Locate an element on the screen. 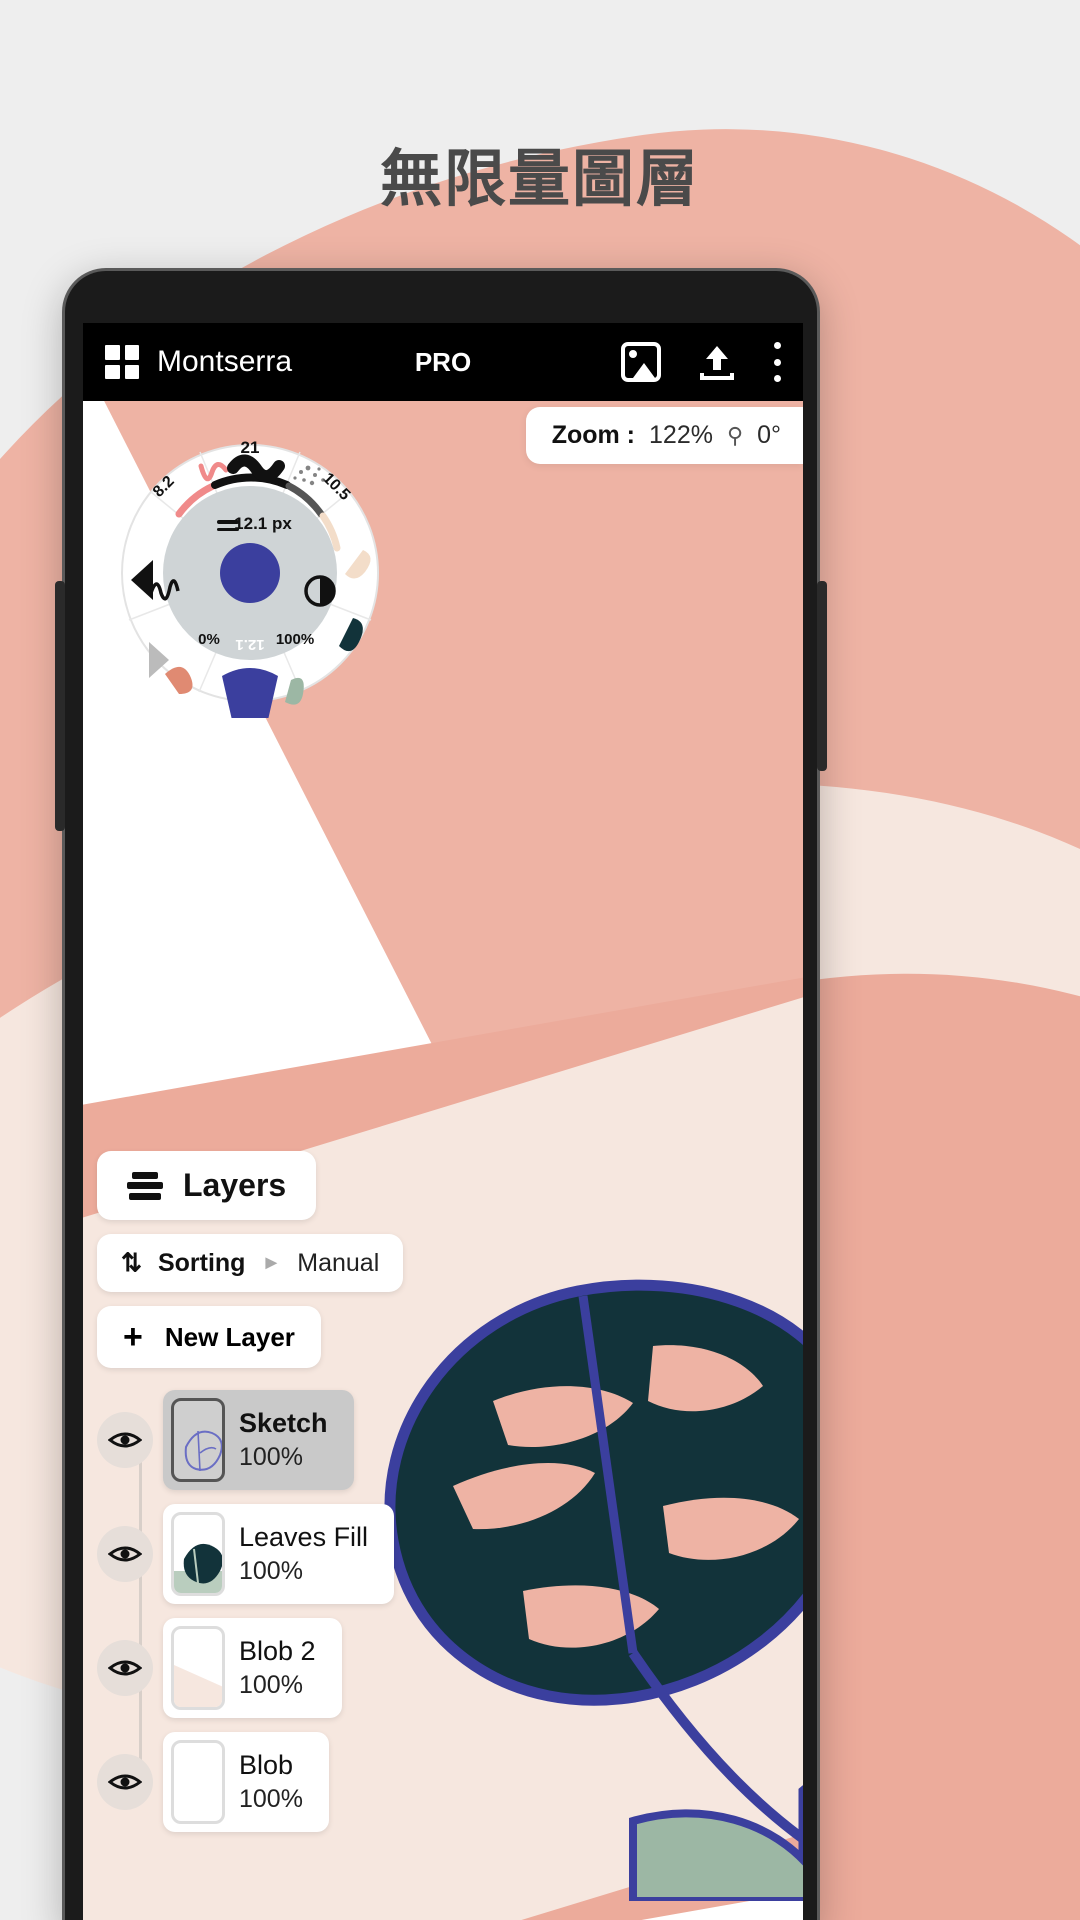  layer-row: Sketch 100% is located at coordinates (262, 1440).